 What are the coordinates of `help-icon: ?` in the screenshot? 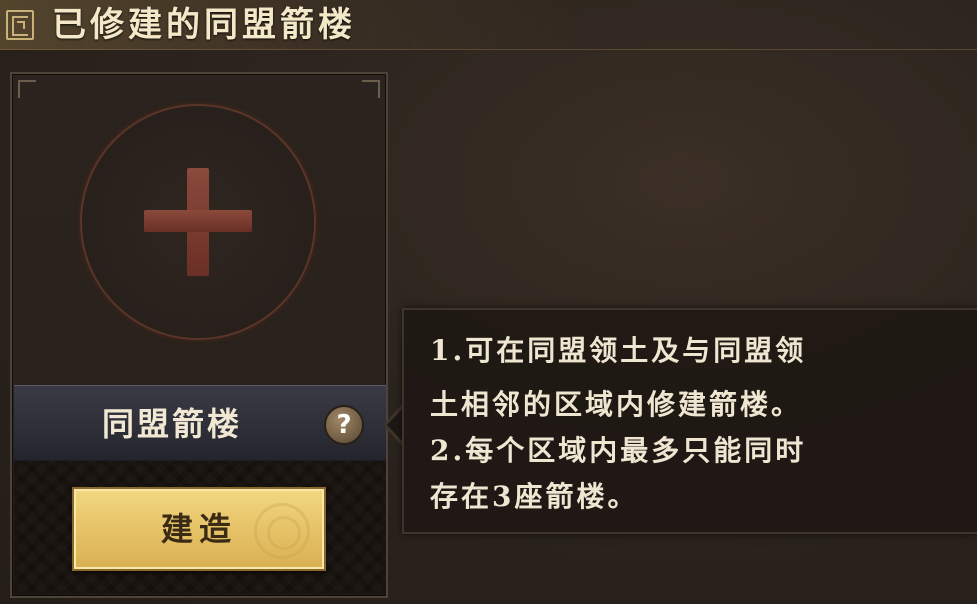 It's located at (344, 425).